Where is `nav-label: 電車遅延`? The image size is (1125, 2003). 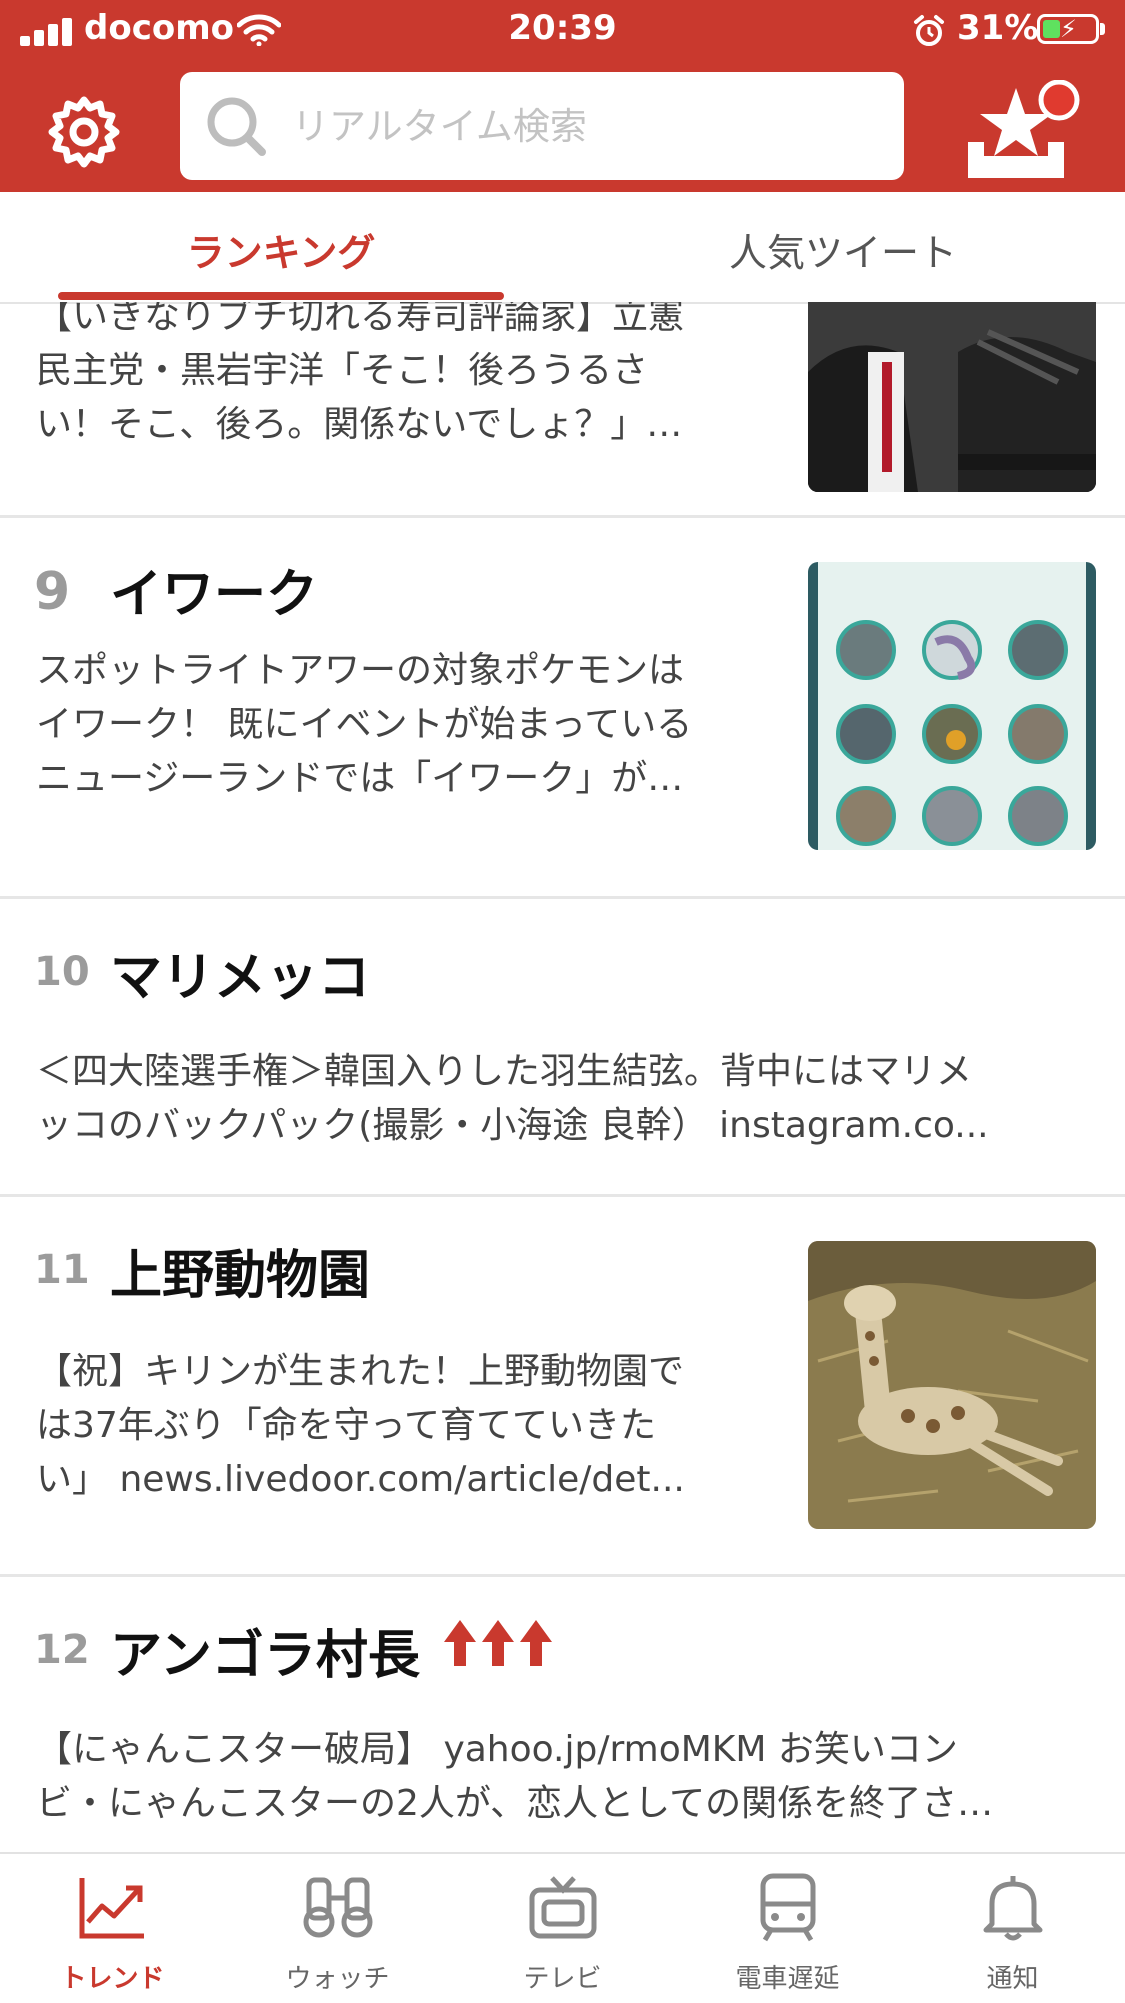 nav-label: 電車遅延 is located at coordinates (787, 1979).